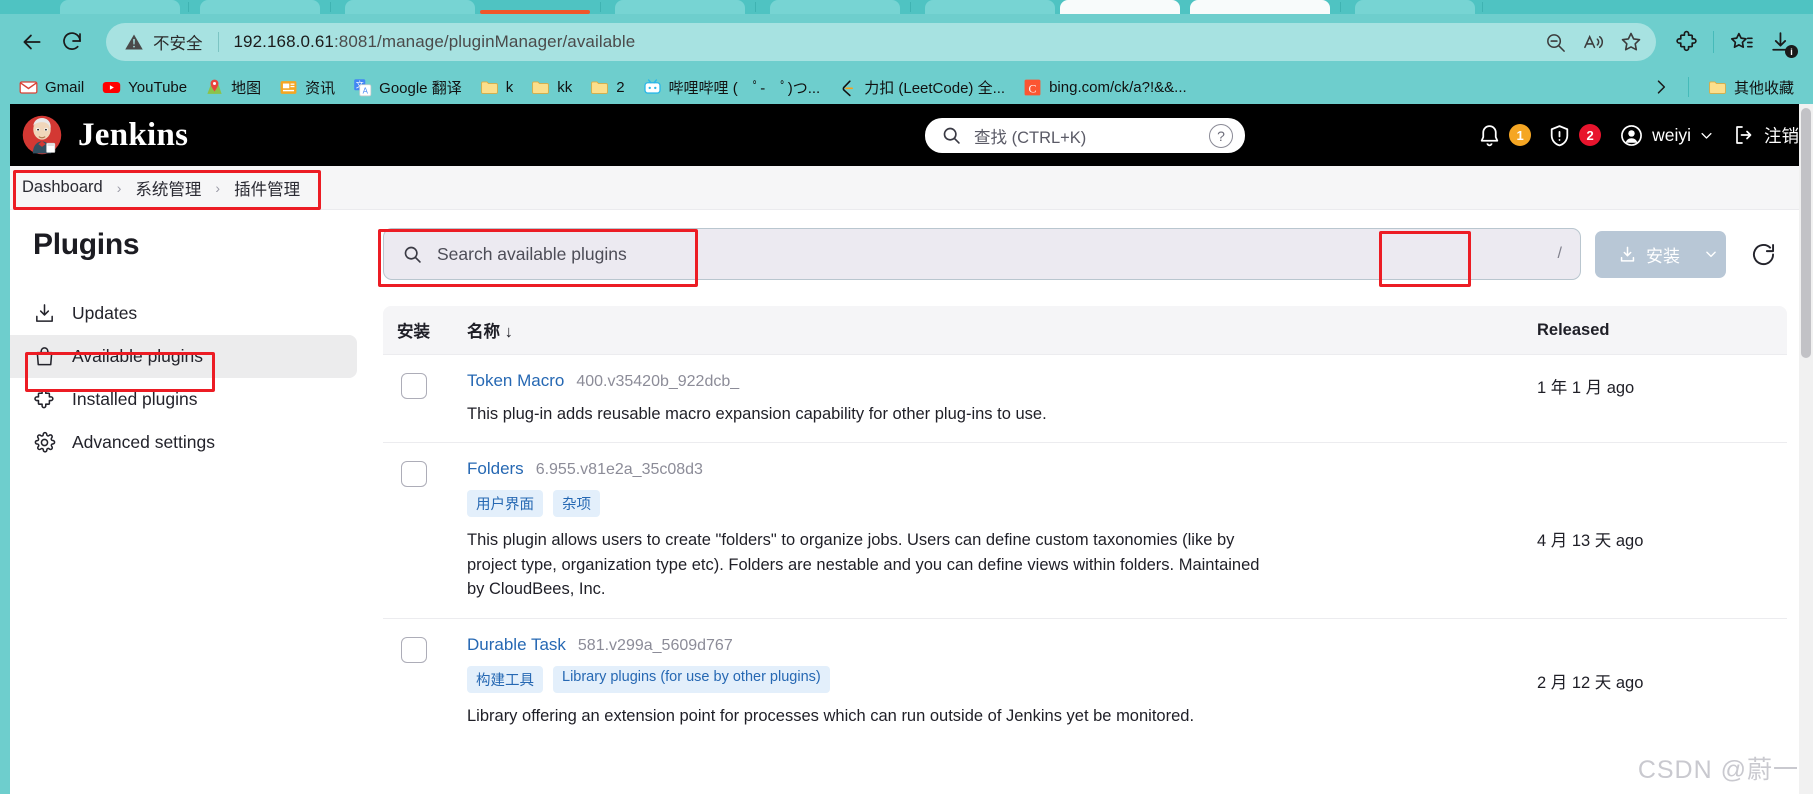  I want to click on plugin-label: 用户界面, so click(505, 504).